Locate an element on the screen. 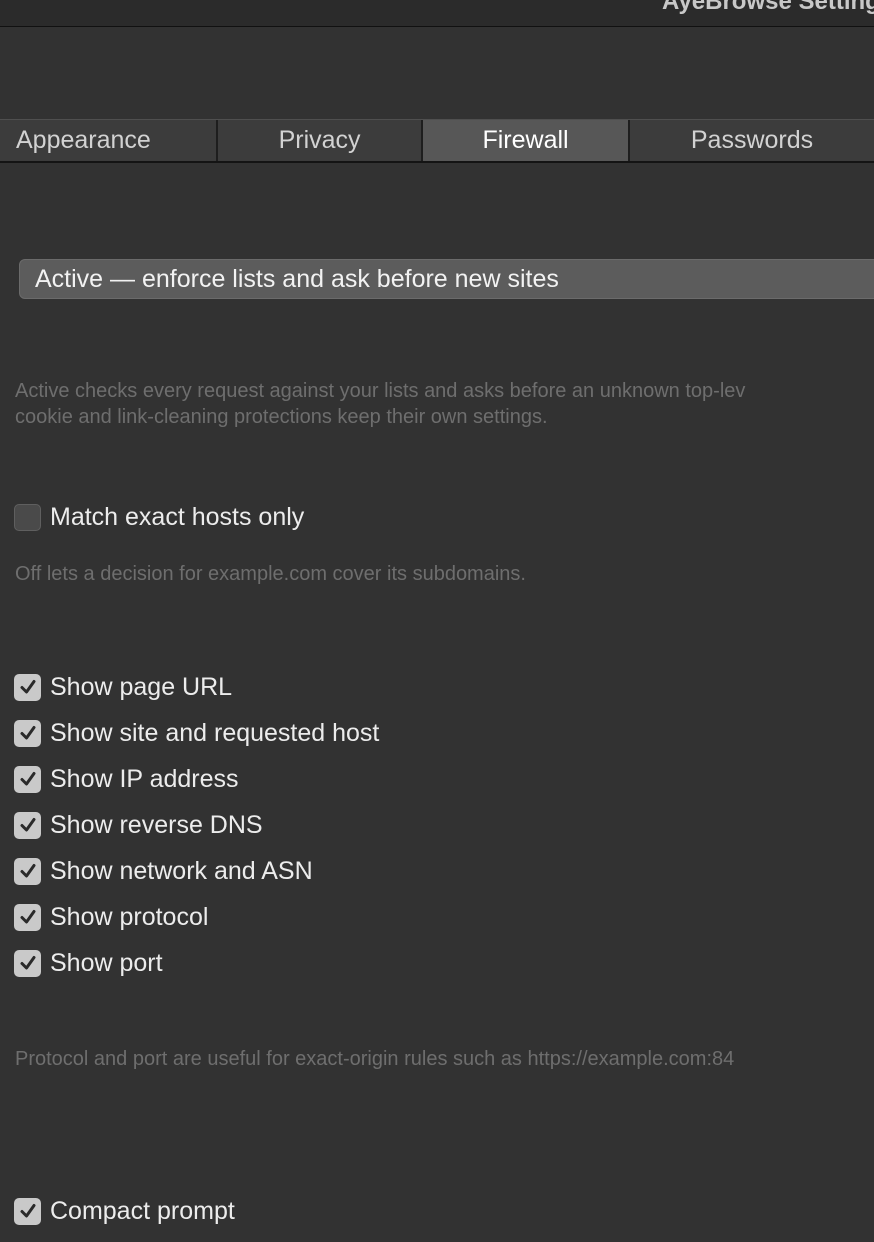 Image resolution: width=874 pixels, height=1242 pixels. show-network-asn-checkbox: Show network and ASN is located at coordinates (163, 871).